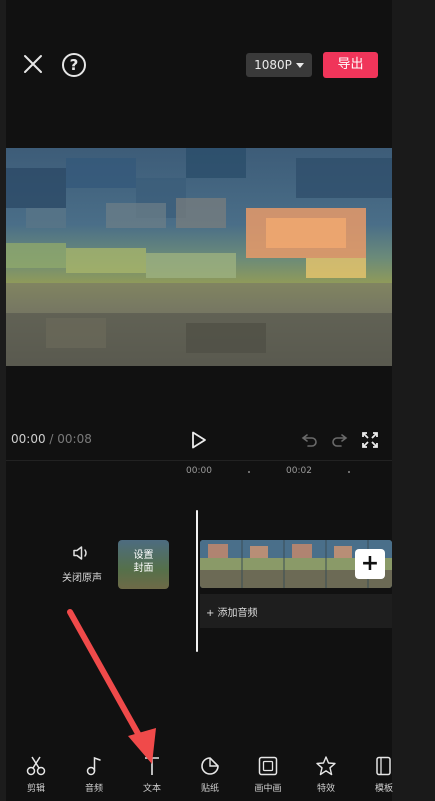 This screenshot has width=435, height=801. What do you see at coordinates (326, 766) in the screenshot?
I see `effects-star-icon` at bounding box center [326, 766].